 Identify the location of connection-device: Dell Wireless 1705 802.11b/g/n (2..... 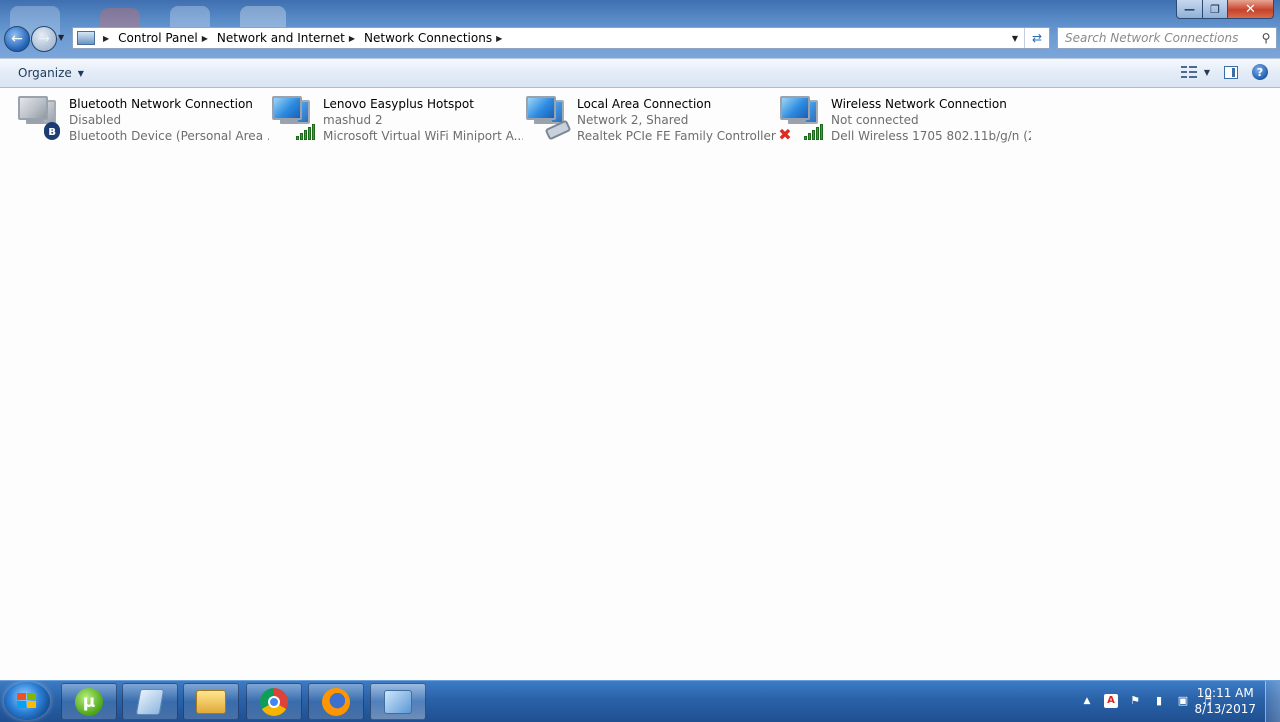
(931, 136).